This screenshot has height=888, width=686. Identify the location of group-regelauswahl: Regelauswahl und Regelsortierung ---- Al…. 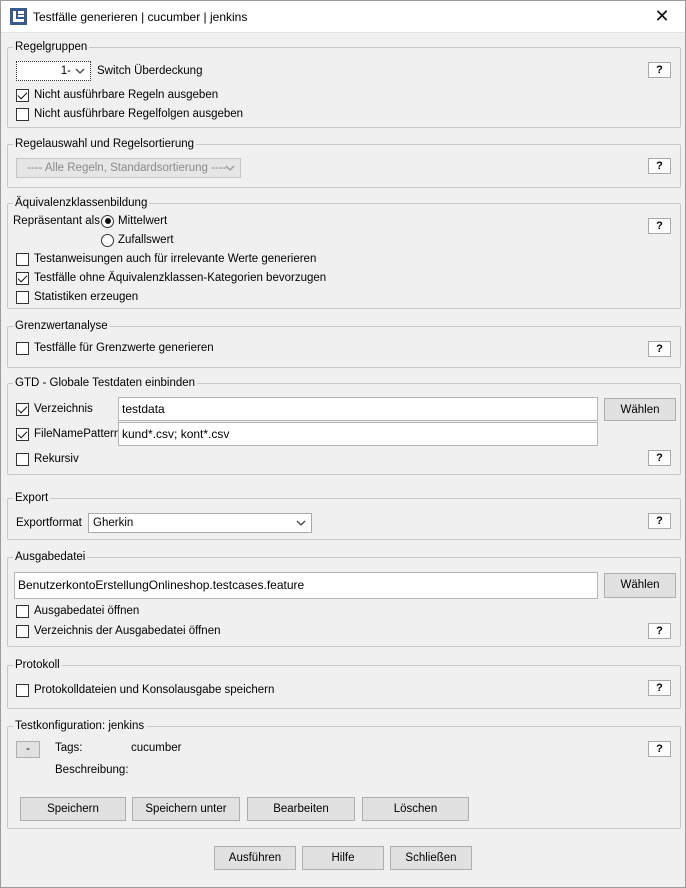
(344, 162).